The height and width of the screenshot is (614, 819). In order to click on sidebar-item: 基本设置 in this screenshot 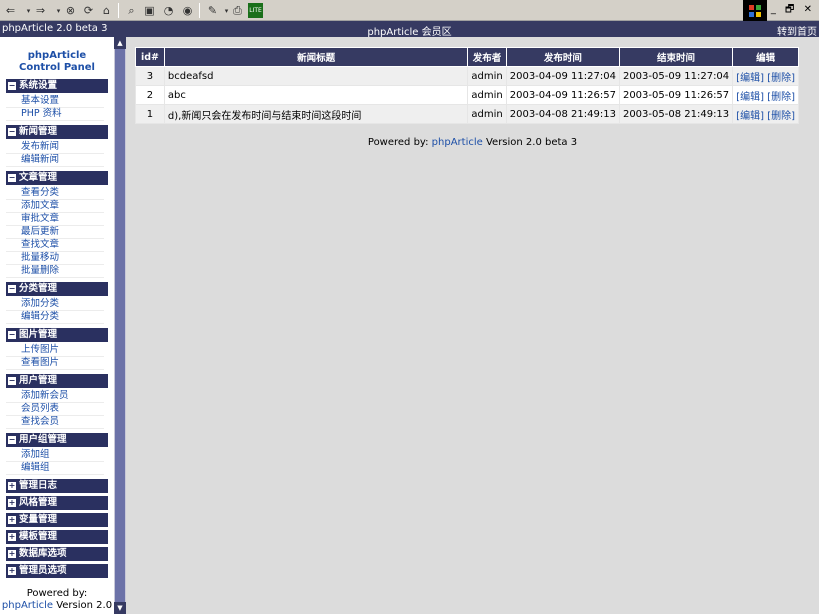, I will do `click(55, 101)`.